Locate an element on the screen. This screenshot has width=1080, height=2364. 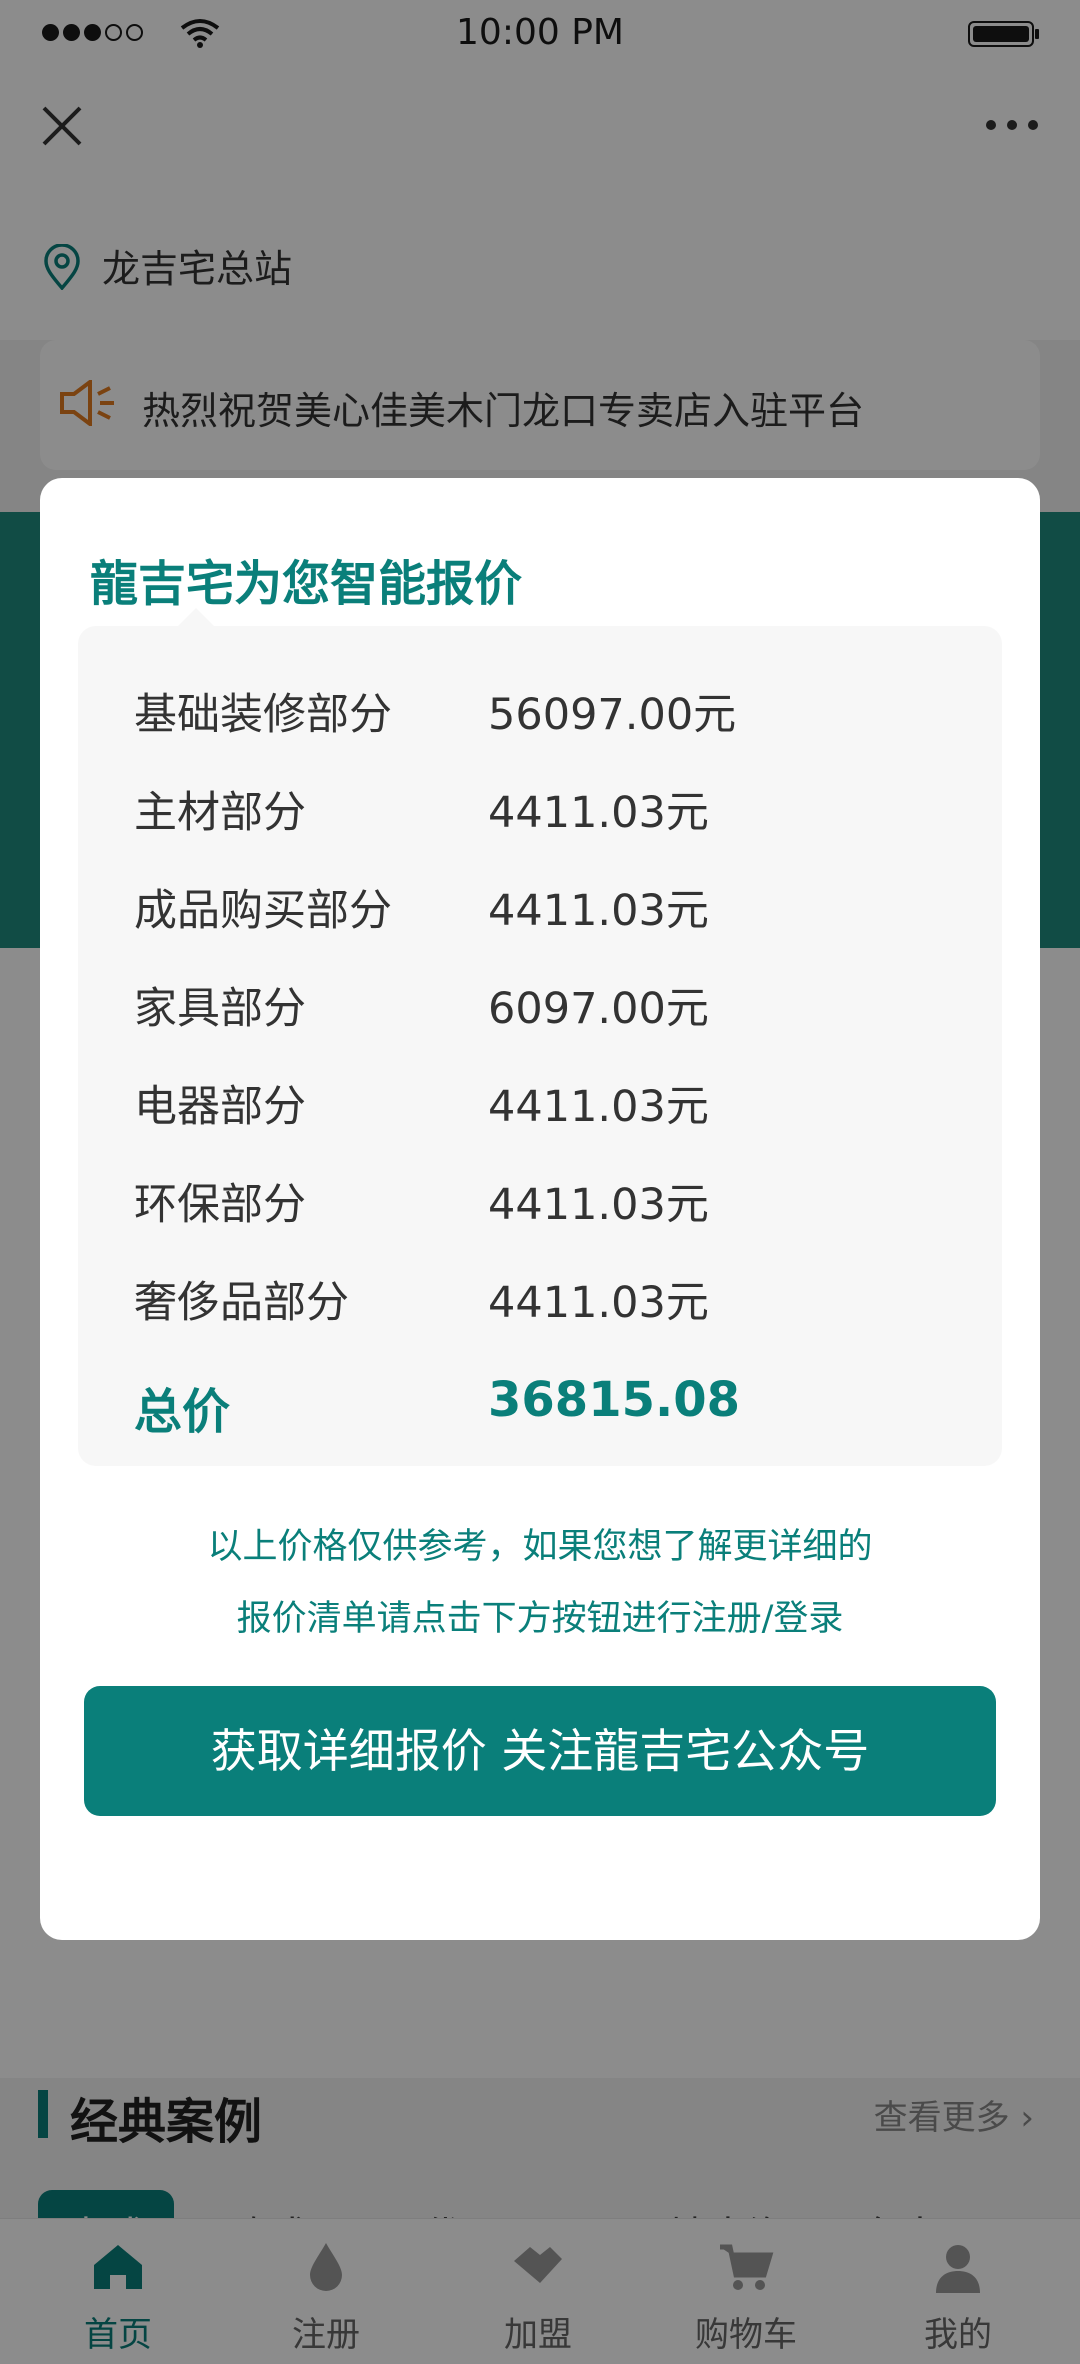
disclaimer-line-1: 以上价格仅供参考，如果您想了解更详细的 is located at coordinates (540, 1547).